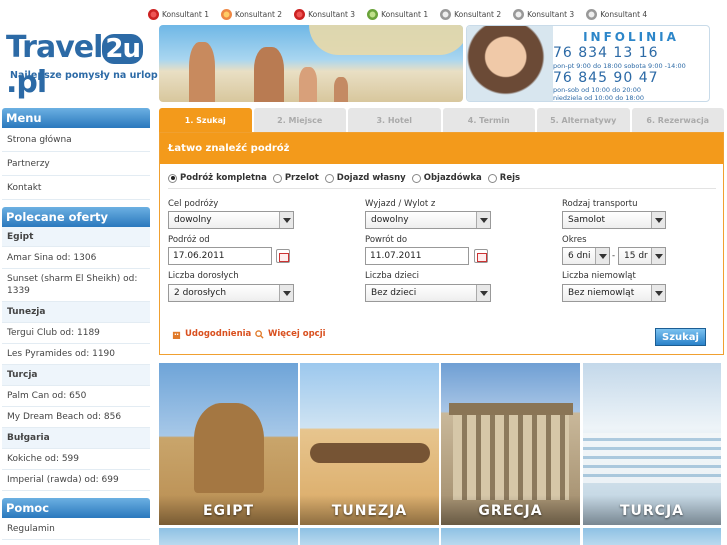 This screenshot has width=727, height=545. I want to click on consultant-gg-1: Konsultant 1, so click(397, 14).